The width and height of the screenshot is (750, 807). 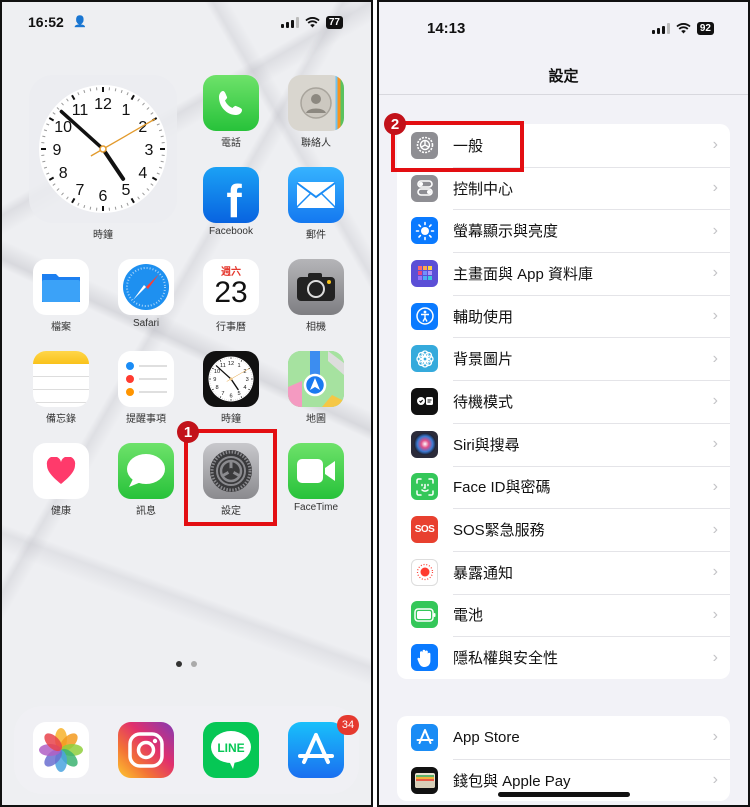 What do you see at coordinates (103, 196) in the screenshot?
I see `clock-numeral: 6` at bounding box center [103, 196].